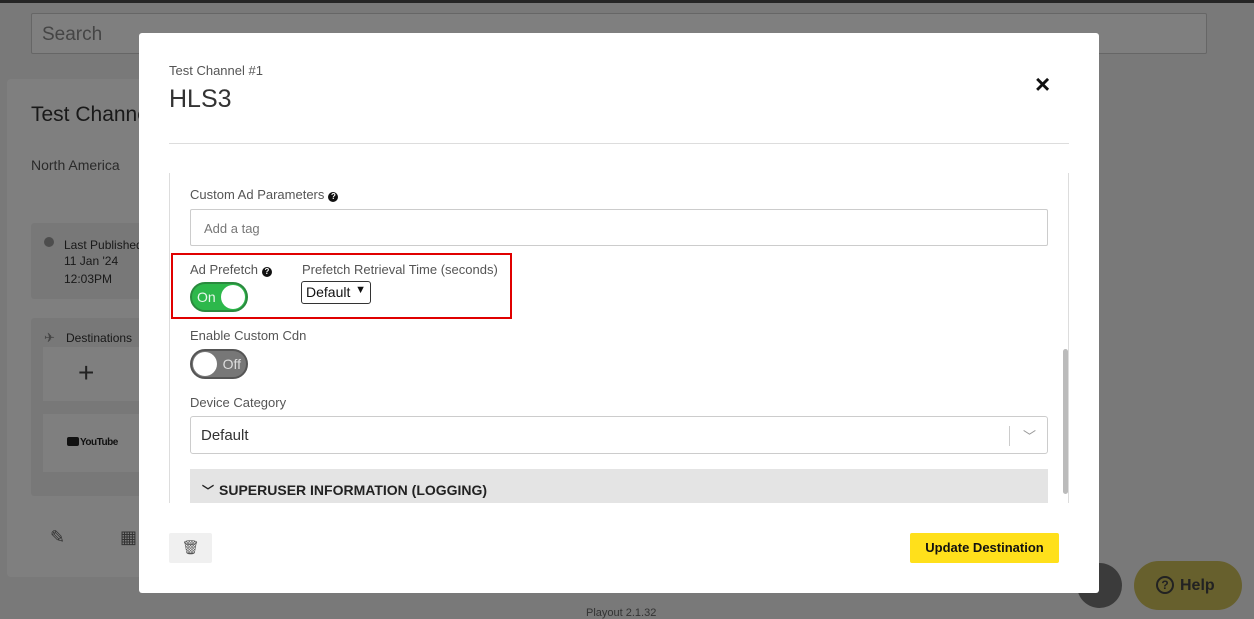 The image size is (1254, 619). Describe the element at coordinates (224, 269) in the screenshot. I see `ad-prefetch-label-text: Ad Prefetch` at that location.